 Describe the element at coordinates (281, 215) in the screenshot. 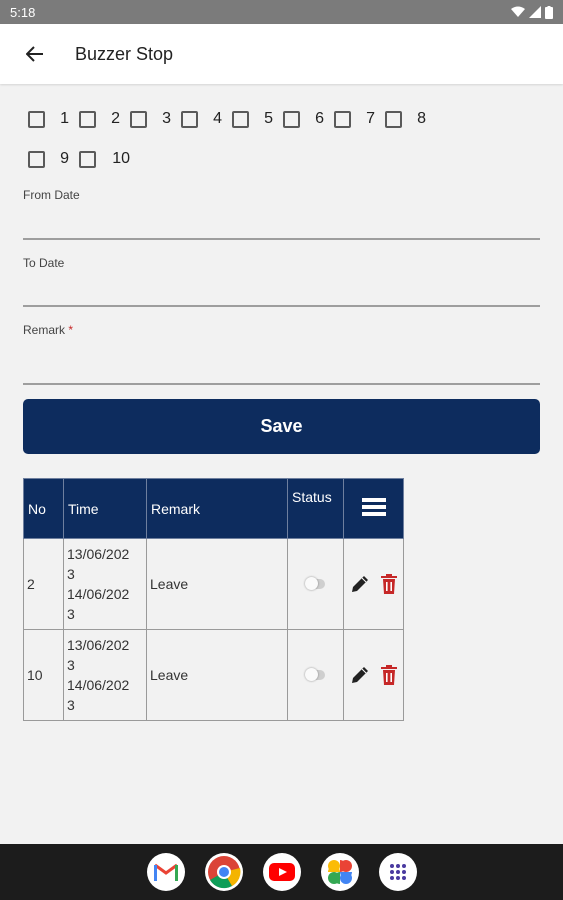

I see `from-date-field: From Date` at that location.